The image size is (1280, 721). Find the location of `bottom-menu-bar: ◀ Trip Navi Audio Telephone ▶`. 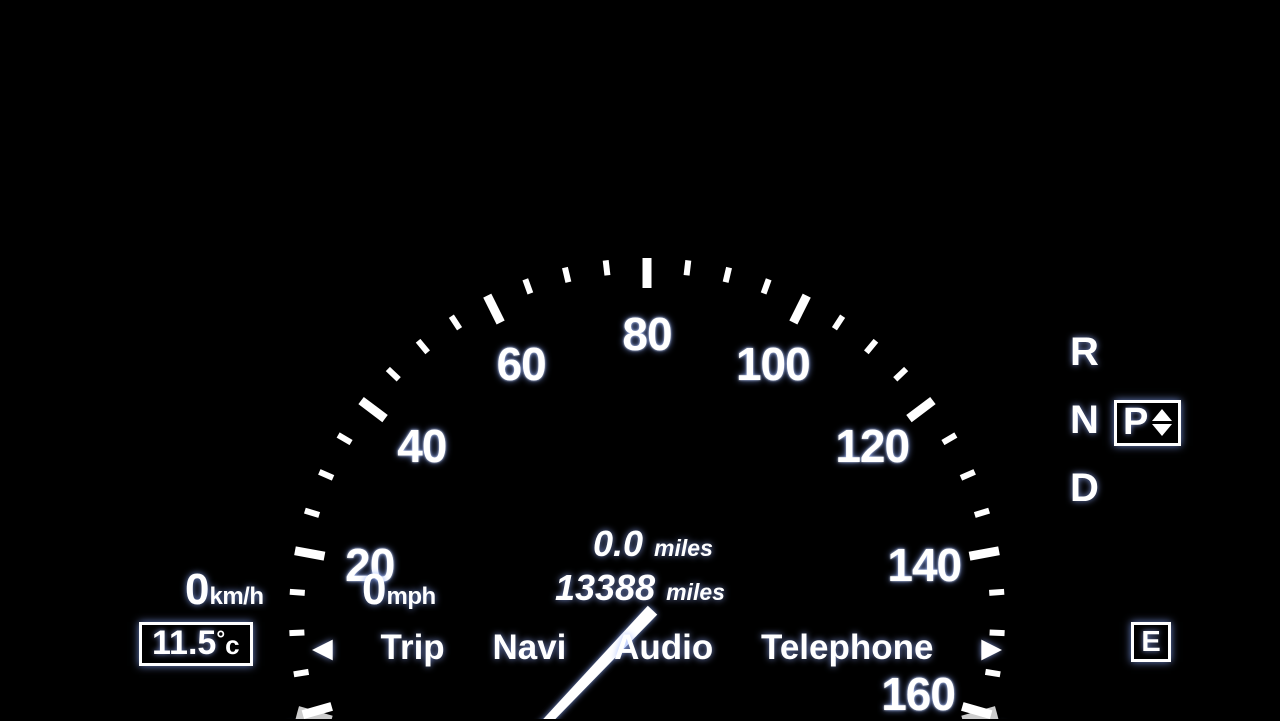

bottom-menu-bar: ◀ Trip Navi Audio Telephone ▶ is located at coordinates (657, 648).